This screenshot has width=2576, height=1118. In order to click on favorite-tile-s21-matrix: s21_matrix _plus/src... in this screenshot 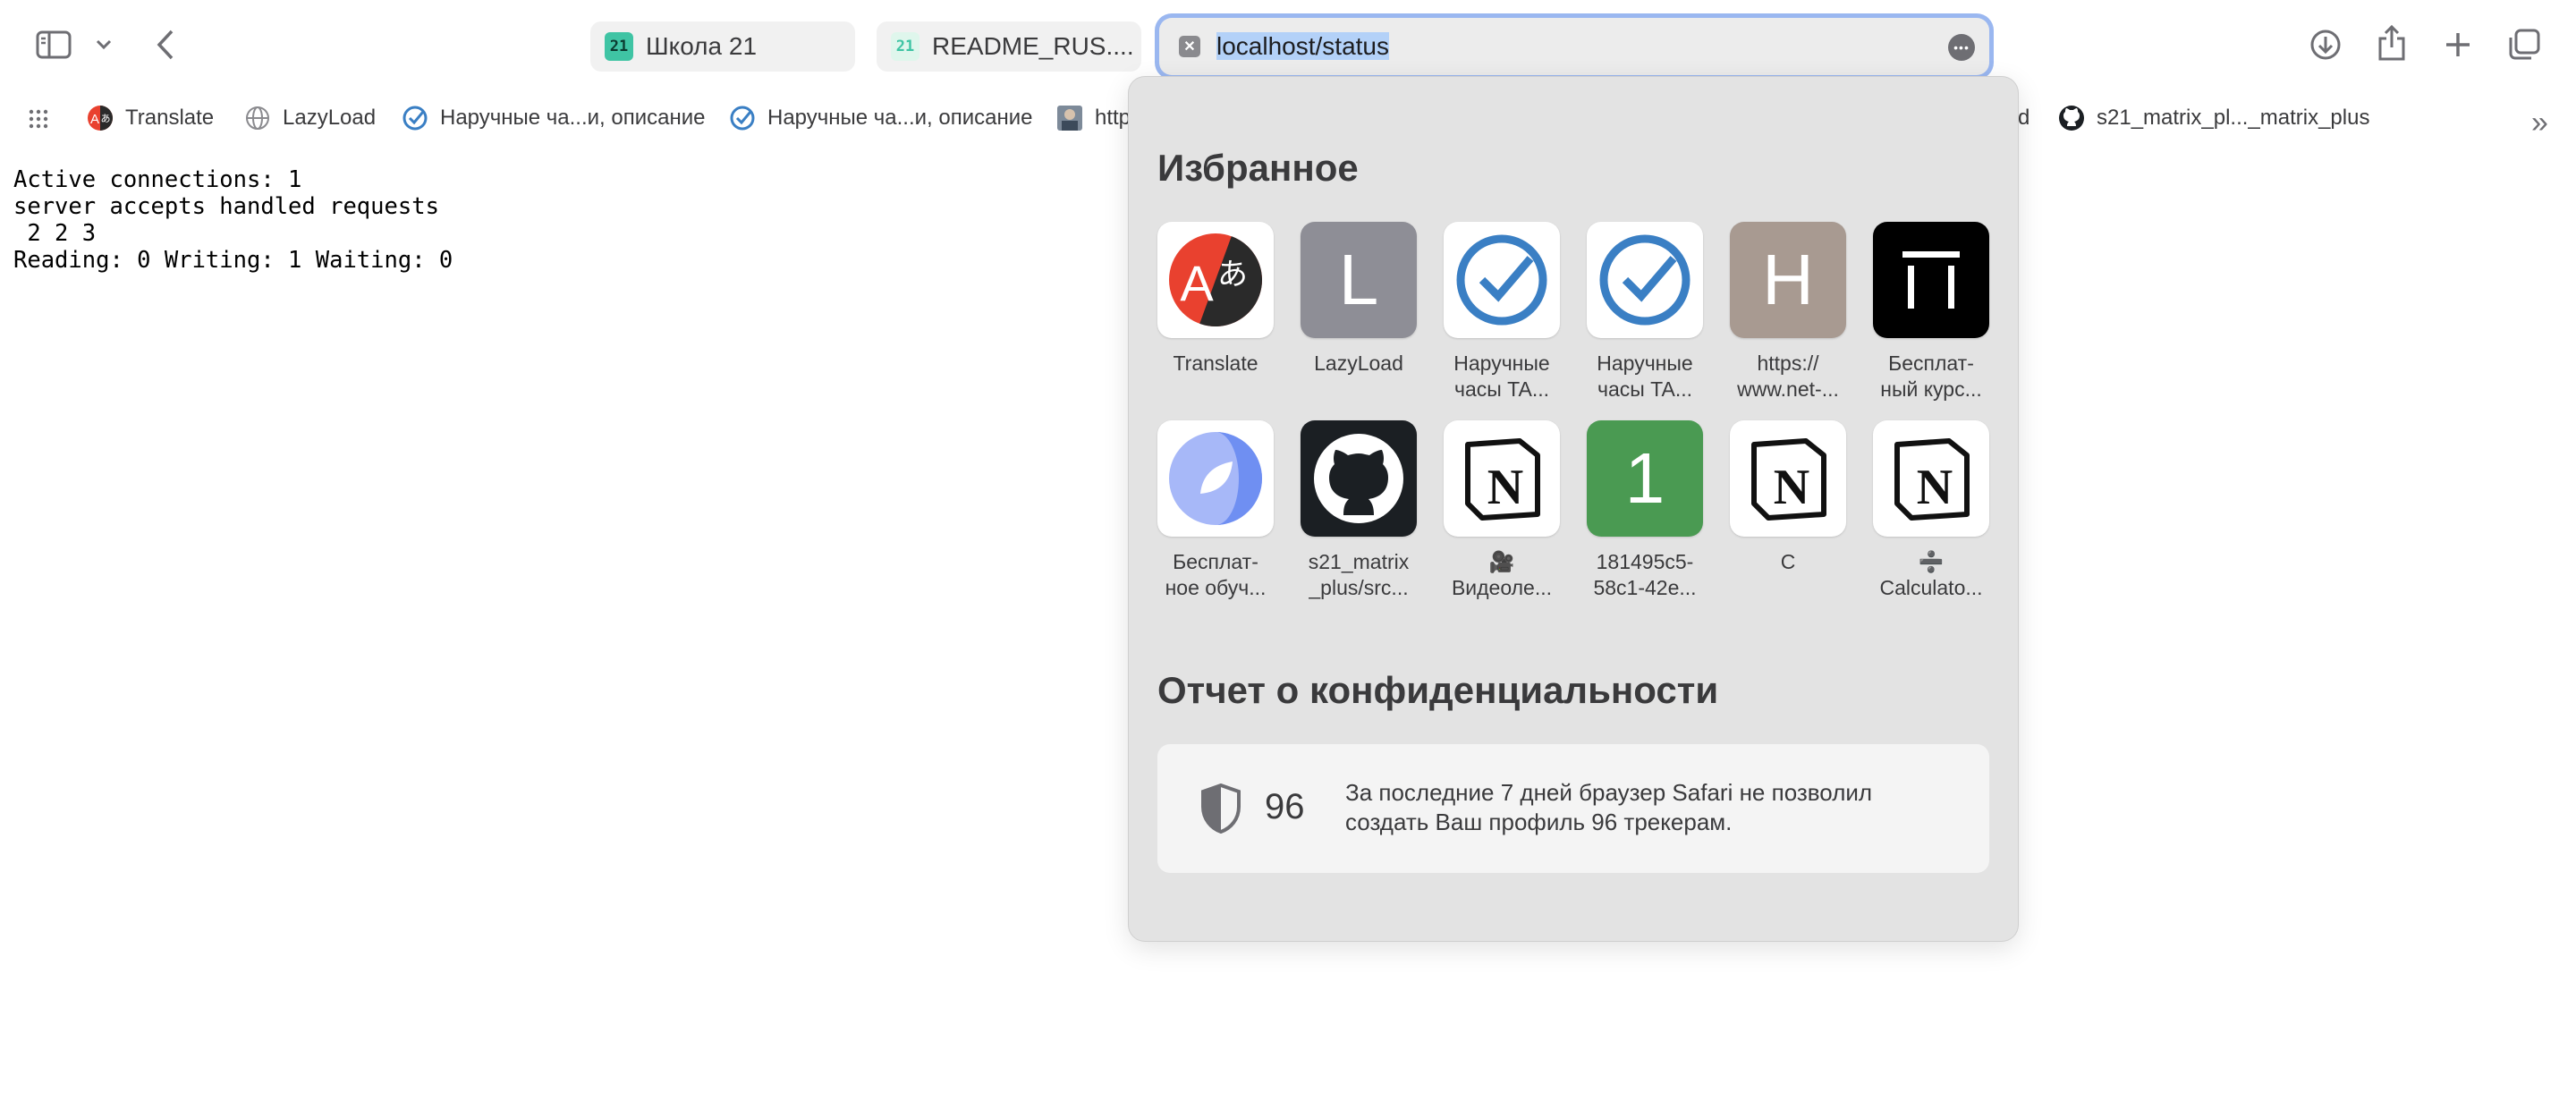, I will do `click(1359, 510)`.